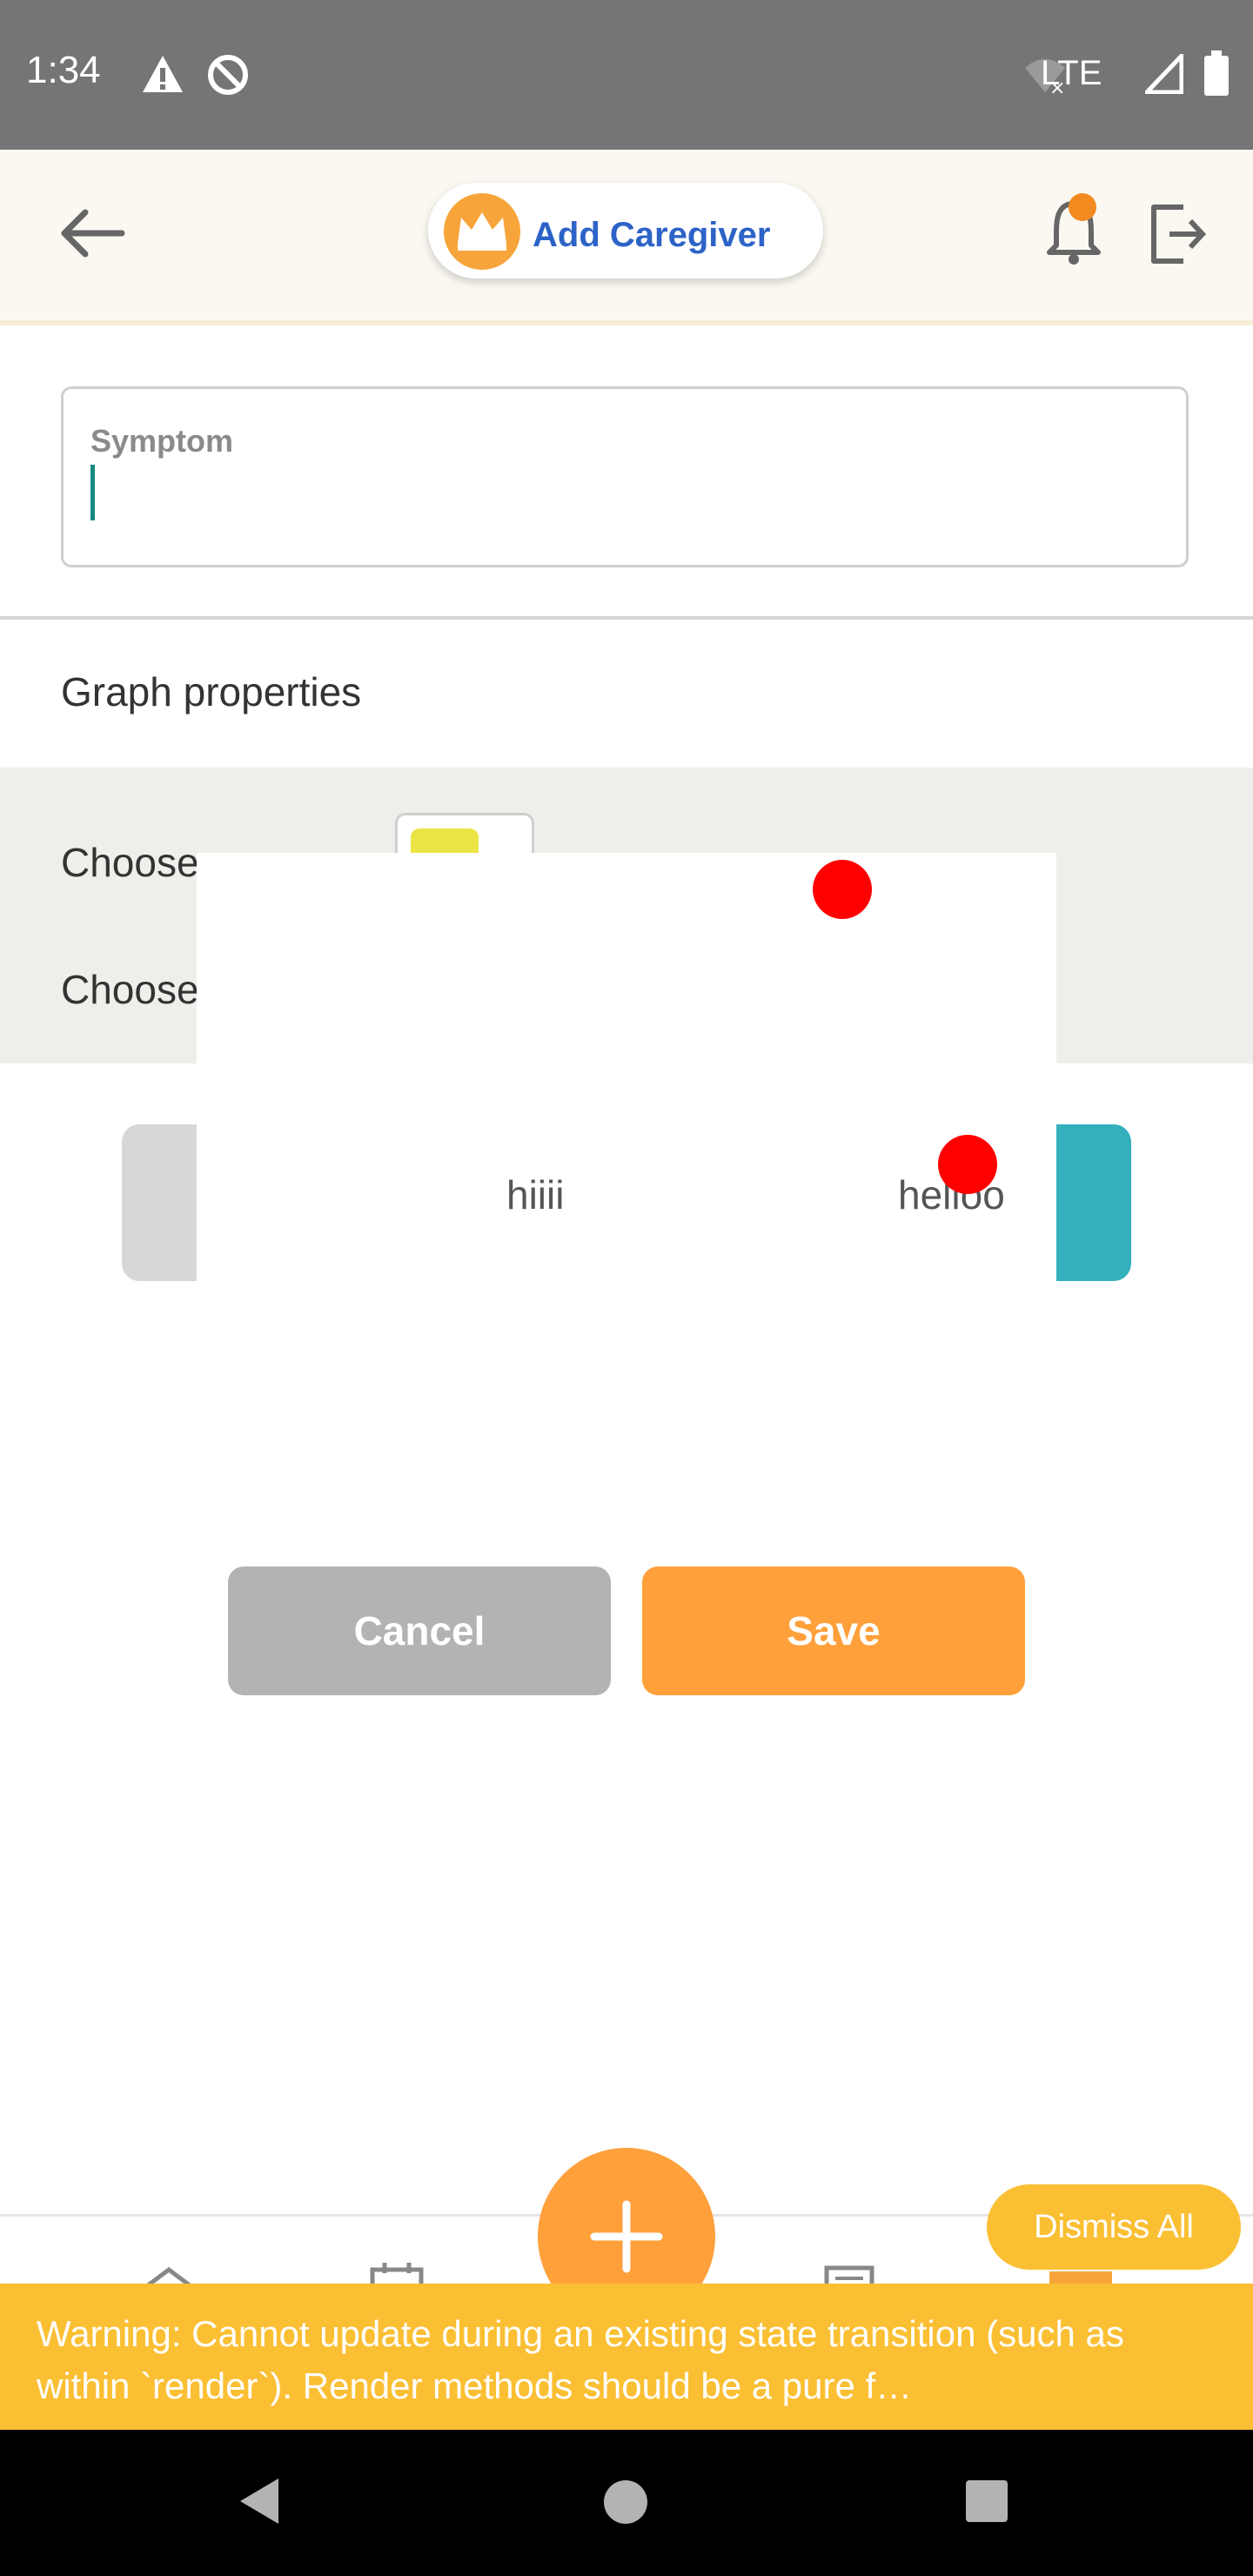 This screenshot has width=1253, height=2576. What do you see at coordinates (1216, 73) in the screenshot?
I see `battery-icon` at bounding box center [1216, 73].